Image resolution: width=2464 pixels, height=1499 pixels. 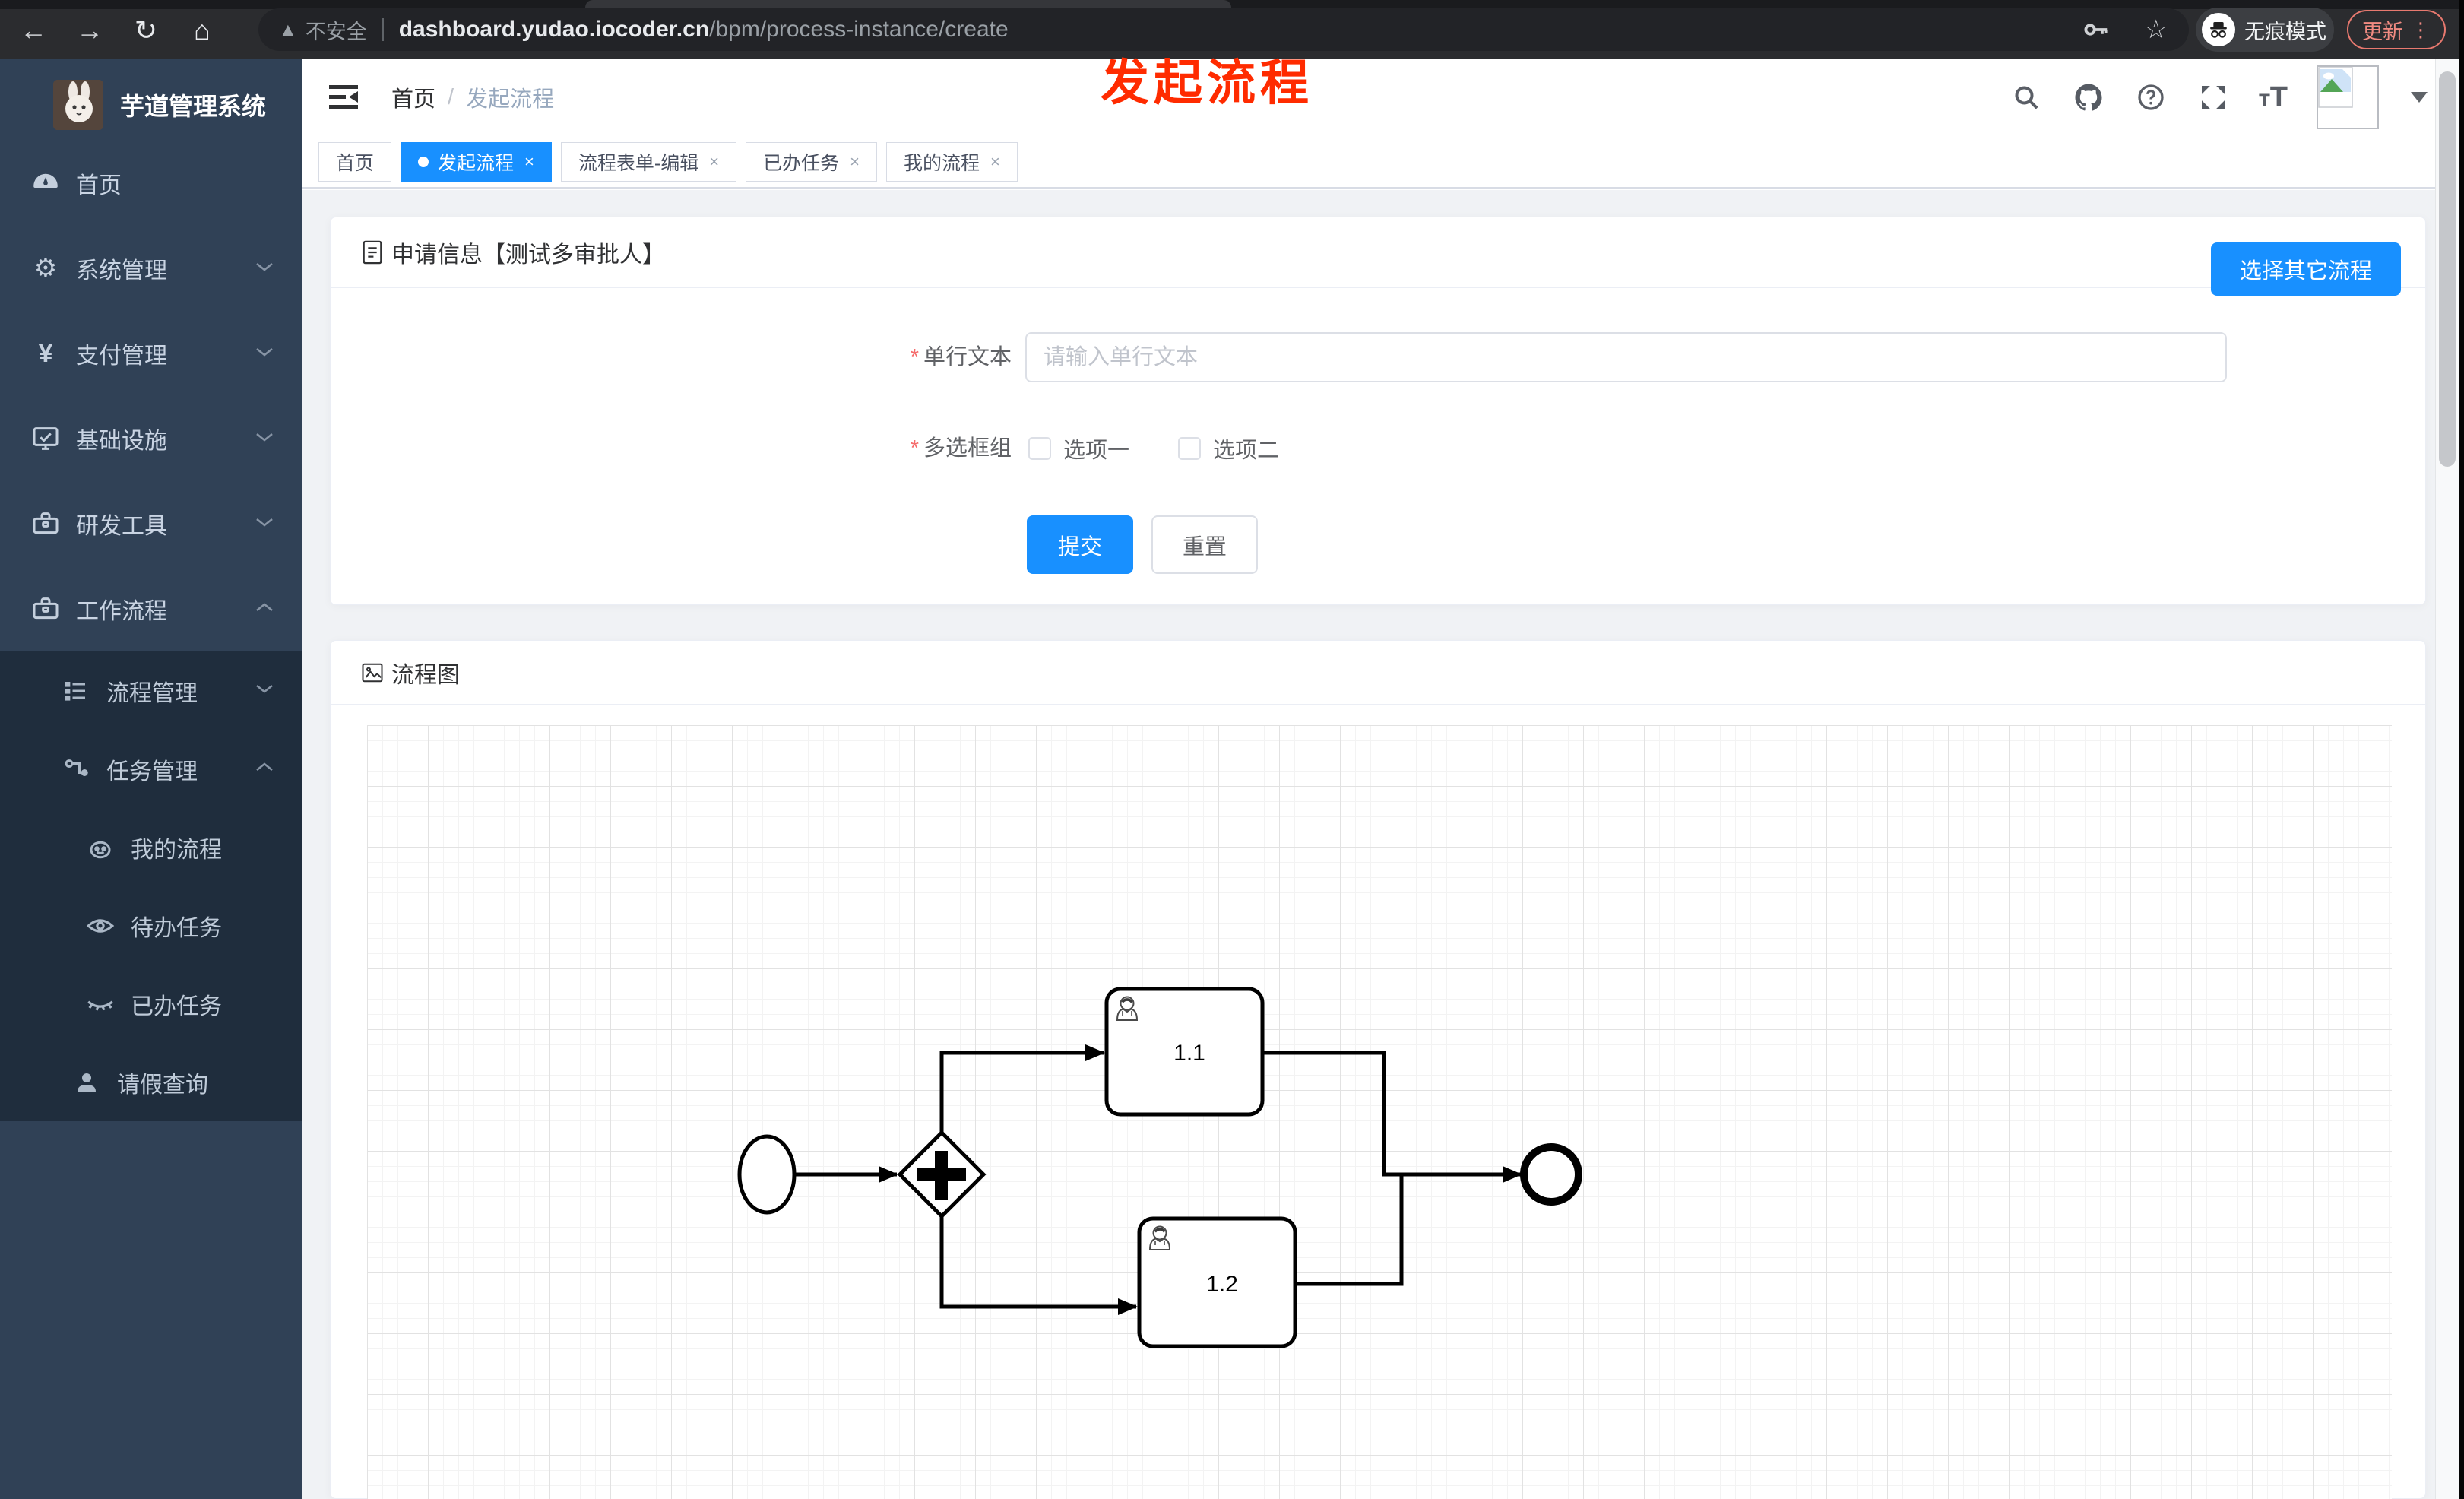 I want to click on bpmn-diagram: 1.1 1.2, so click(x=1159, y=1167).